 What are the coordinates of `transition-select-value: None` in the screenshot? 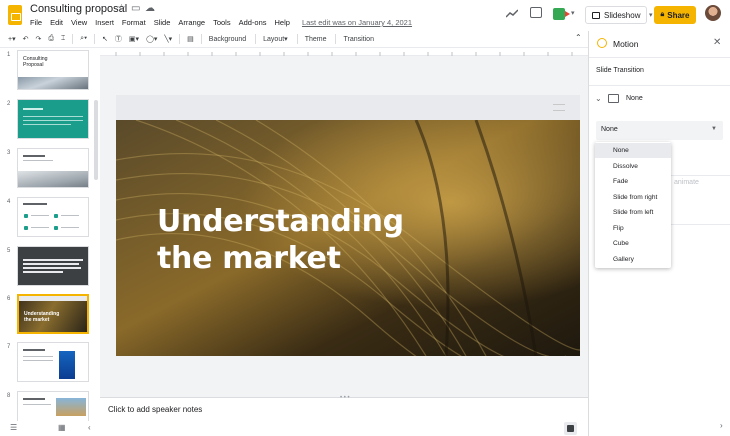 It's located at (609, 129).